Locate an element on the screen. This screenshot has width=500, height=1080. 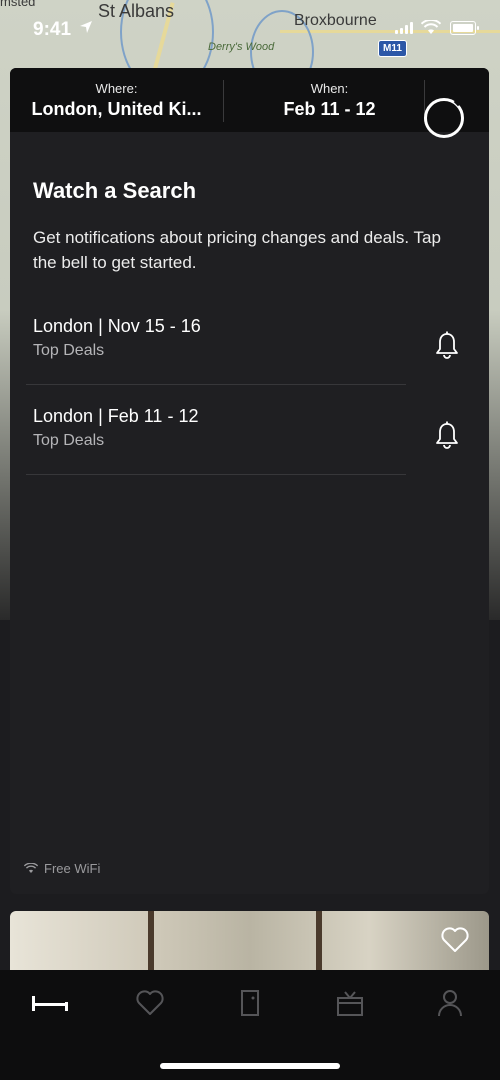
home-indicator is located at coordinates (250, 1066).